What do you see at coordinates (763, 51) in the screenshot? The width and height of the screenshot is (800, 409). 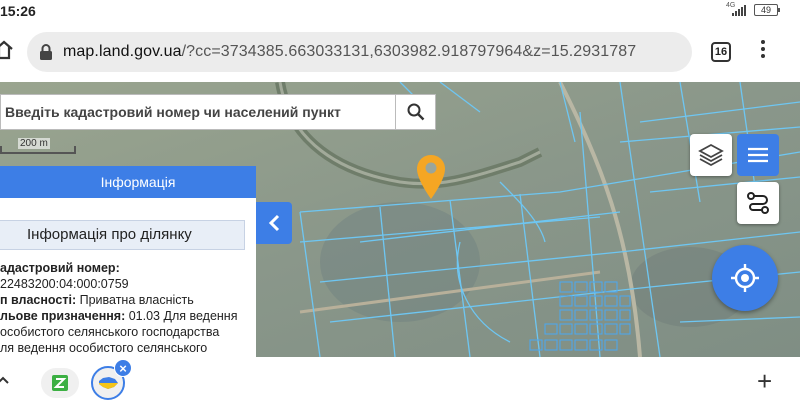 I see `more-menu-icon` at bounding box center [763, 51].